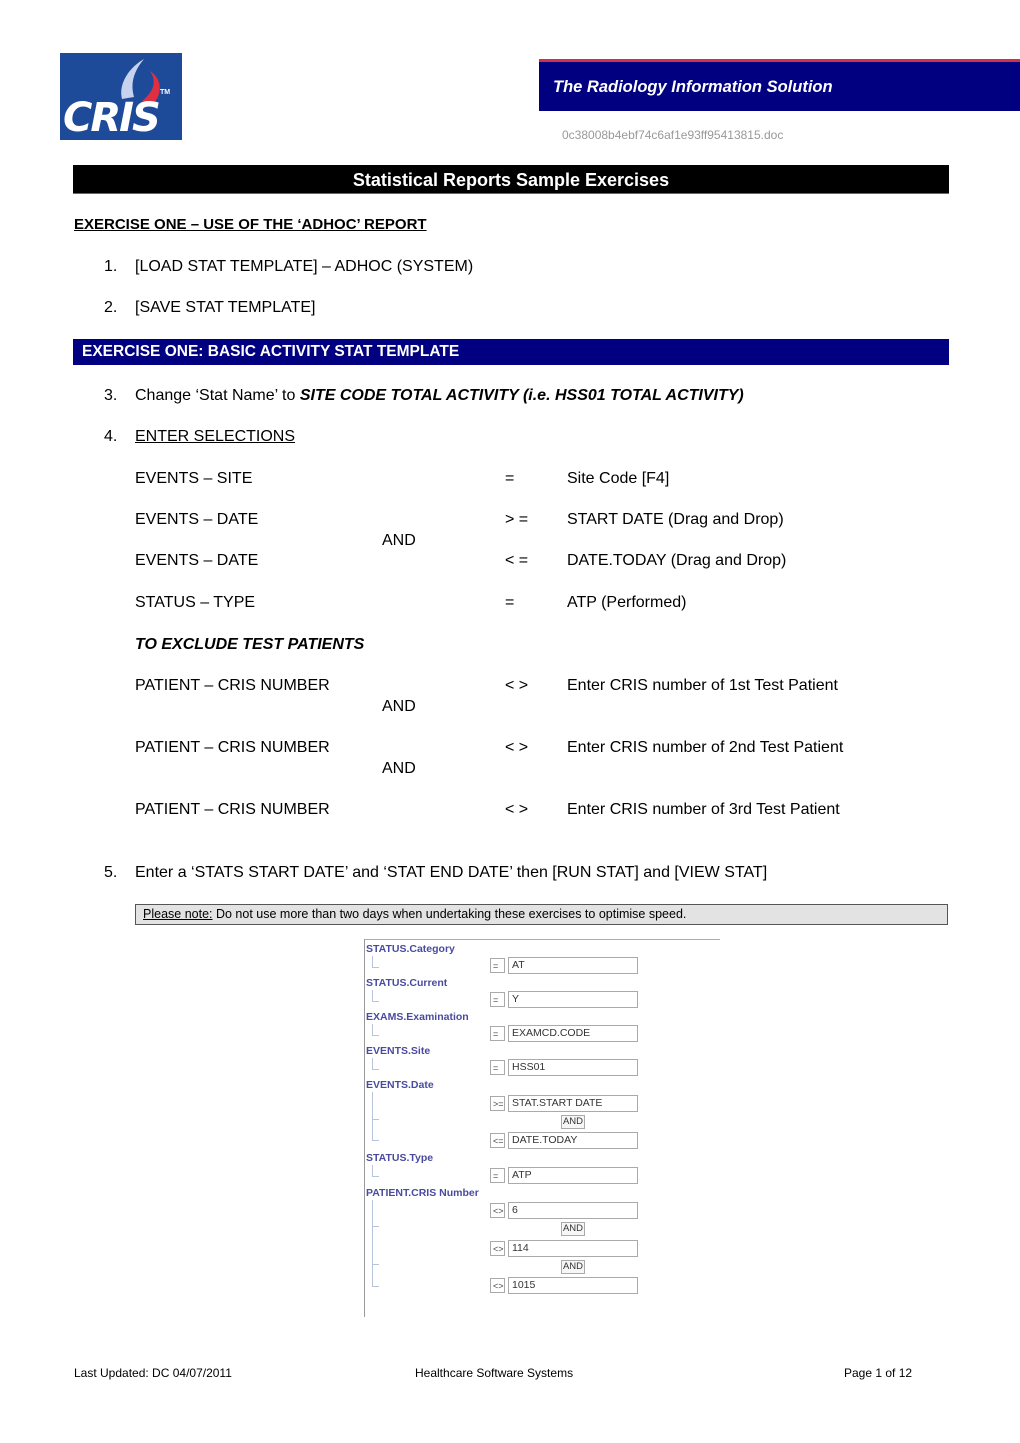  I want to click on criteria-value-input: STAT.START DATE, so click(573, 1103).